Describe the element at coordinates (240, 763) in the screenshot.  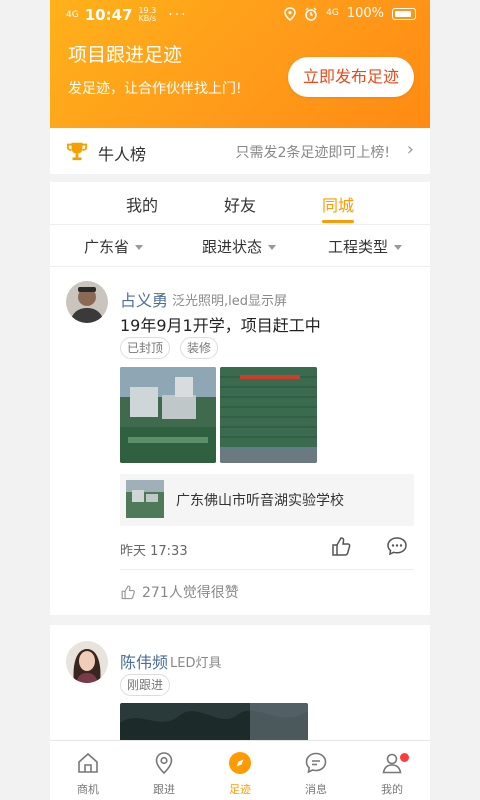
I see `compass-icon` at that location.